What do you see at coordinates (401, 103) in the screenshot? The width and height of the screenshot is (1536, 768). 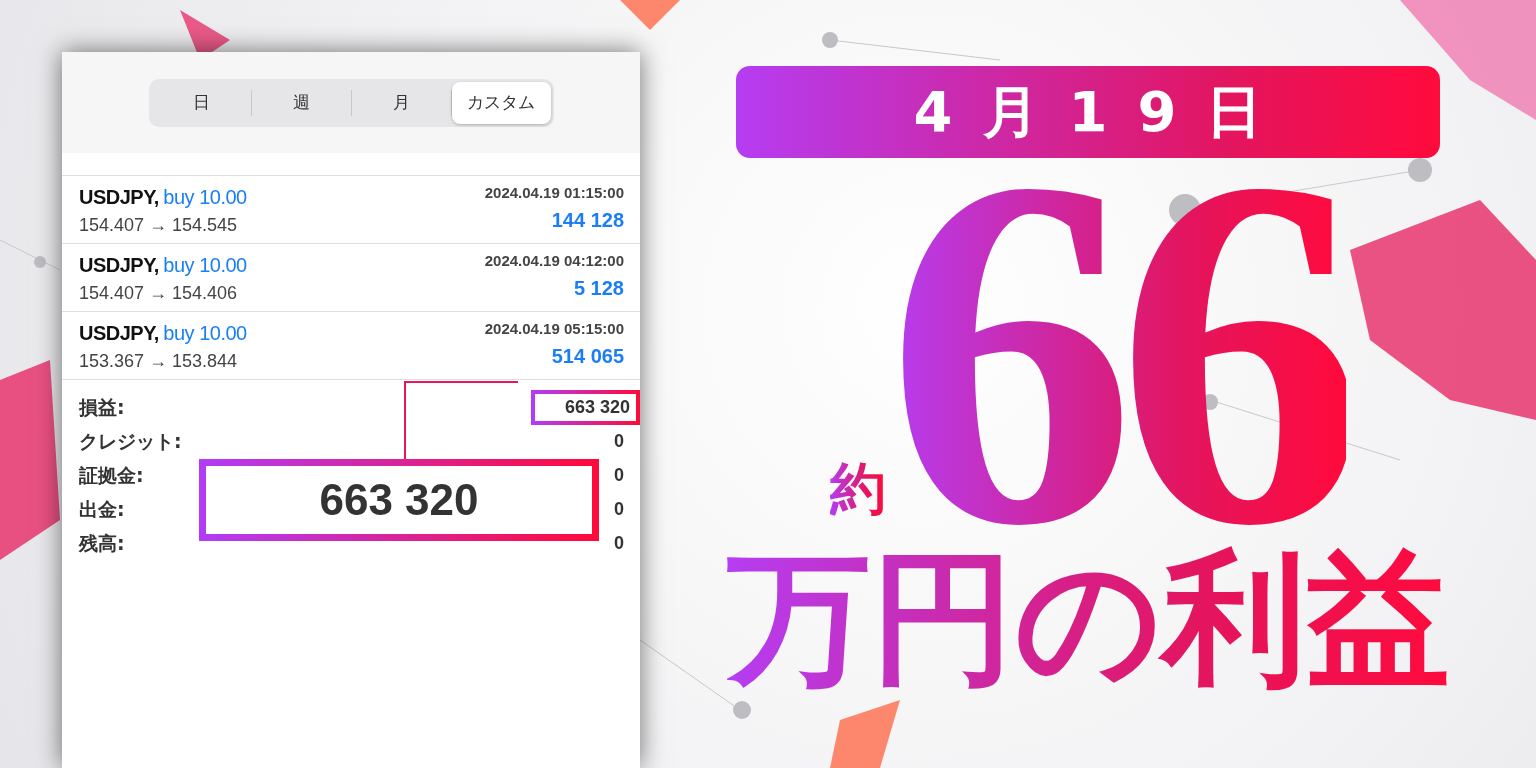 I see `period-tab: 月` at bounding box center [401, 103].